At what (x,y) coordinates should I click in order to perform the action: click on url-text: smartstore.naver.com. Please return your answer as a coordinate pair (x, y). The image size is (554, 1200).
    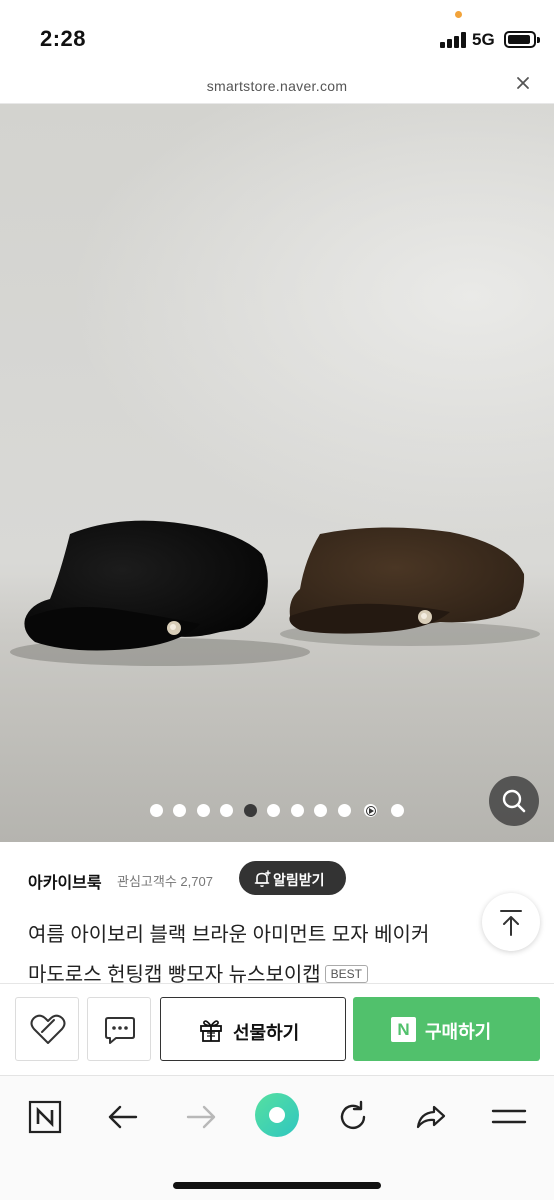
    Looking at the image, I should click on (277, 86).